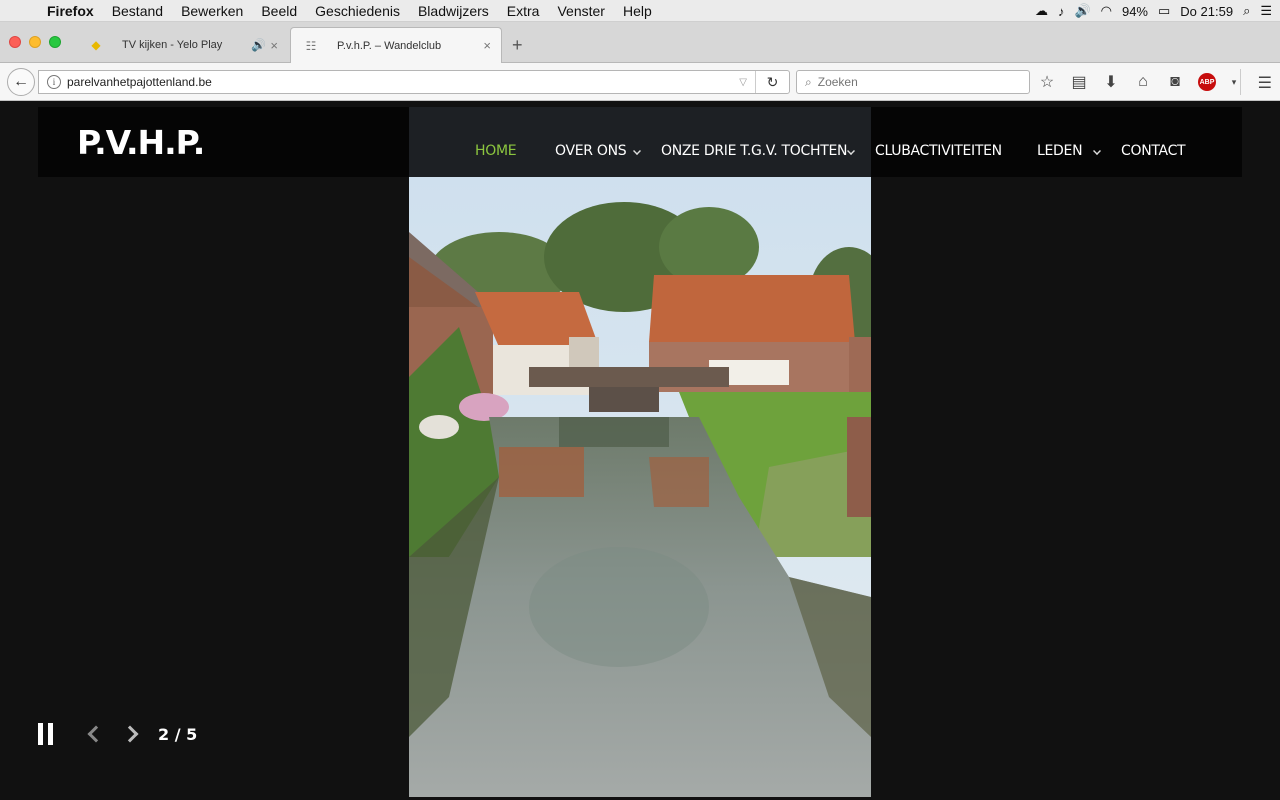  Describe the element at coordinates (389, 45) in the screenshot. I see `tab-title: P.v.h.P. – Wandelclub` at that location.